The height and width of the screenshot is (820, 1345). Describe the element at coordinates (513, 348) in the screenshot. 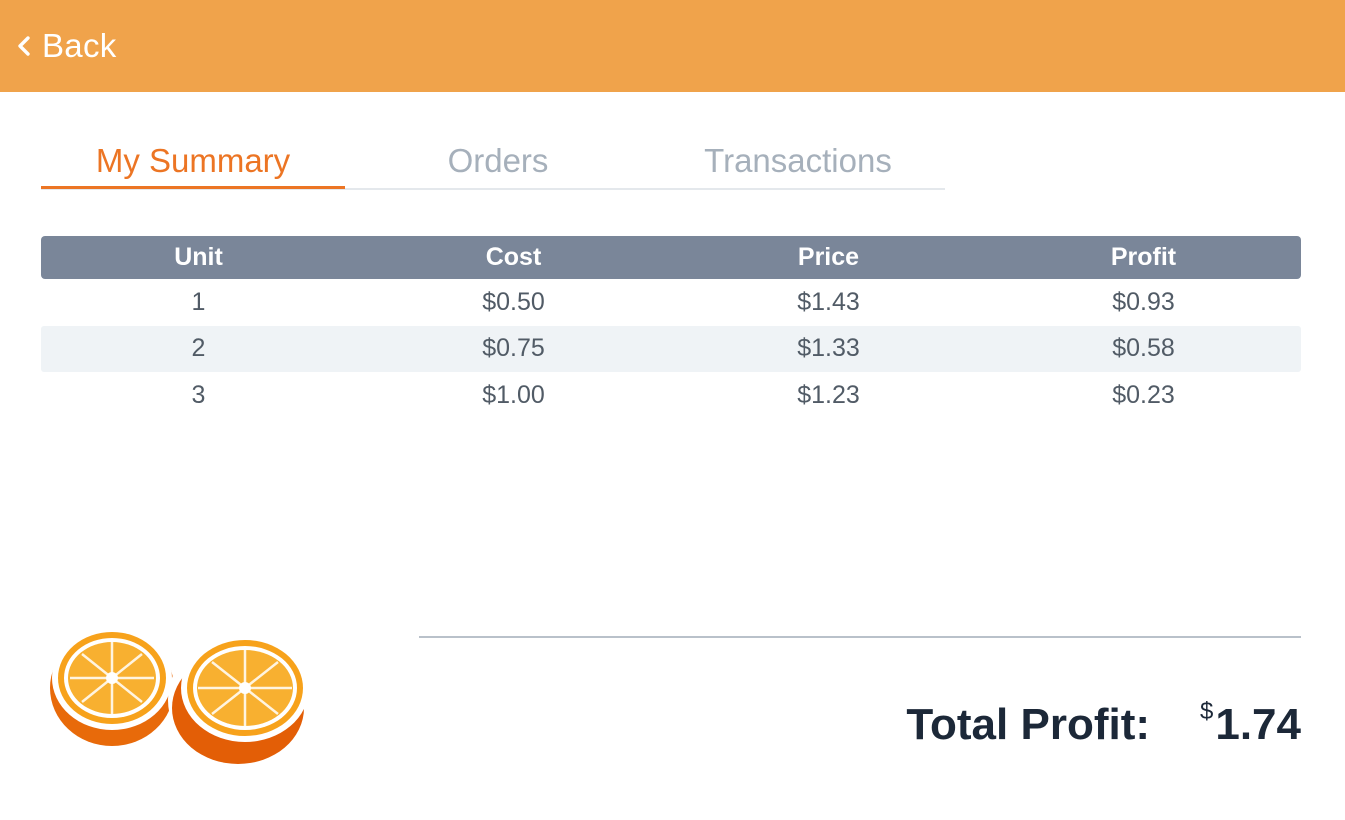

I see `cell-cost: $0.75` at that location.